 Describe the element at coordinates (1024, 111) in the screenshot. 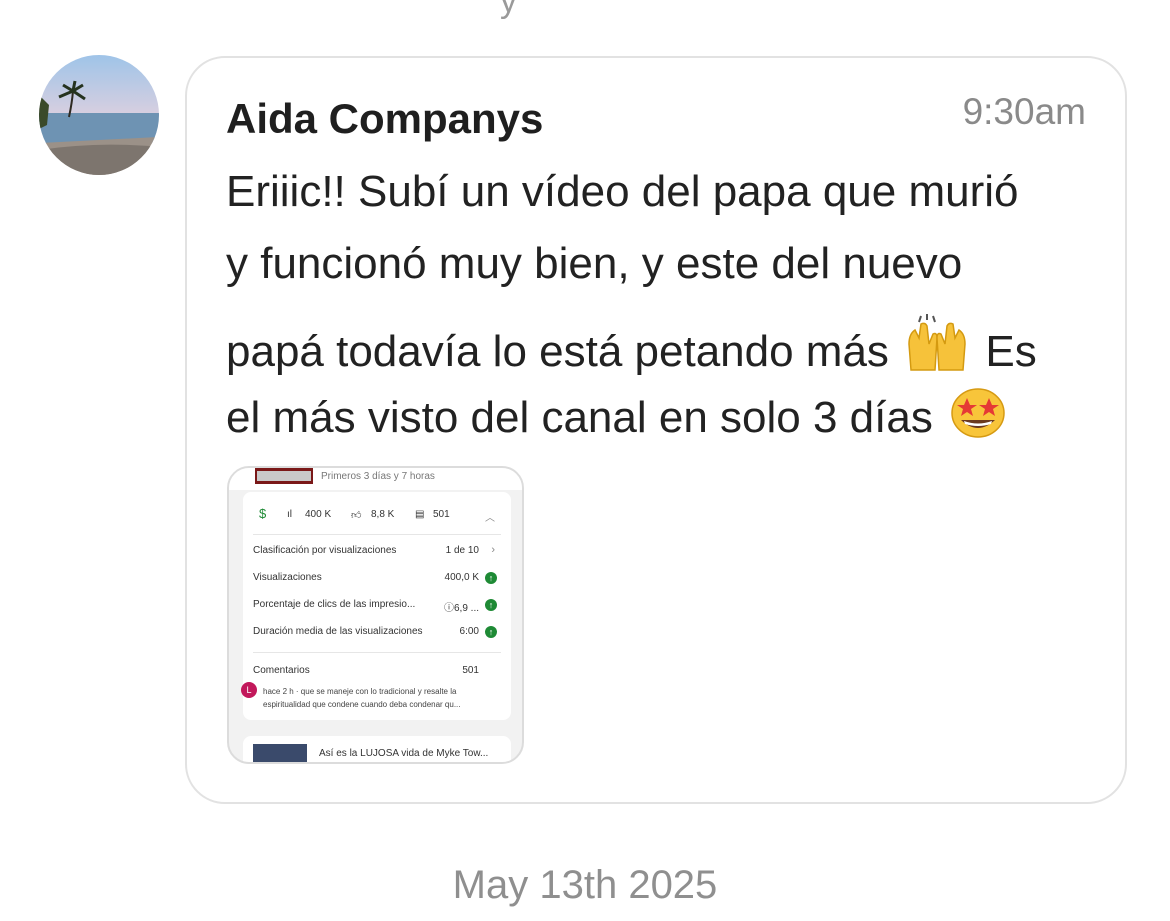

I see `message-time: 9:30am` at that location.